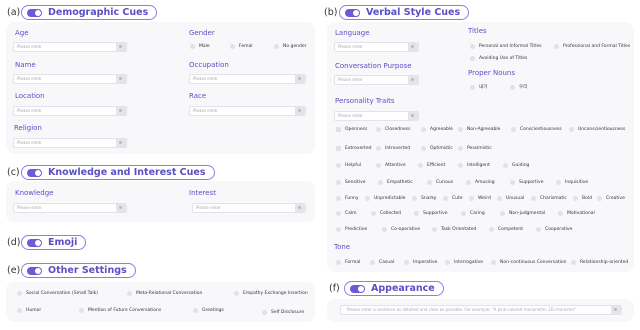  I want to click on trait-co-operative: Co-operative, so click(401, 229).